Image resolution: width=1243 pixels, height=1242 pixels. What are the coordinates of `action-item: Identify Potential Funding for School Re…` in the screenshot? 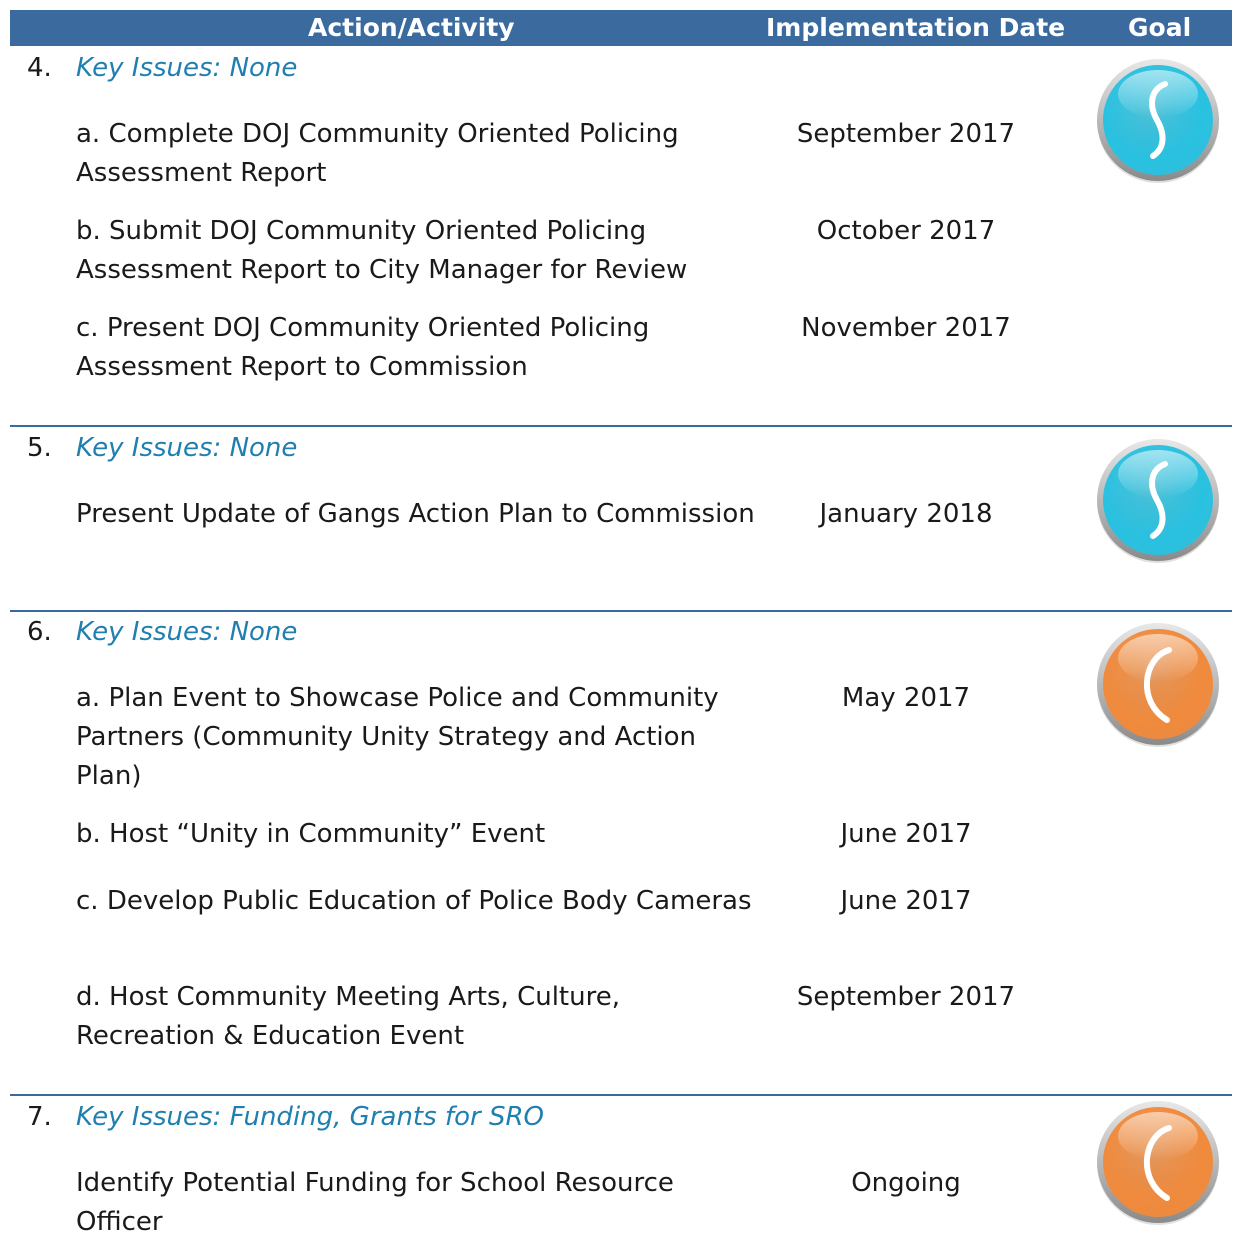 It's located at (375, 1202).